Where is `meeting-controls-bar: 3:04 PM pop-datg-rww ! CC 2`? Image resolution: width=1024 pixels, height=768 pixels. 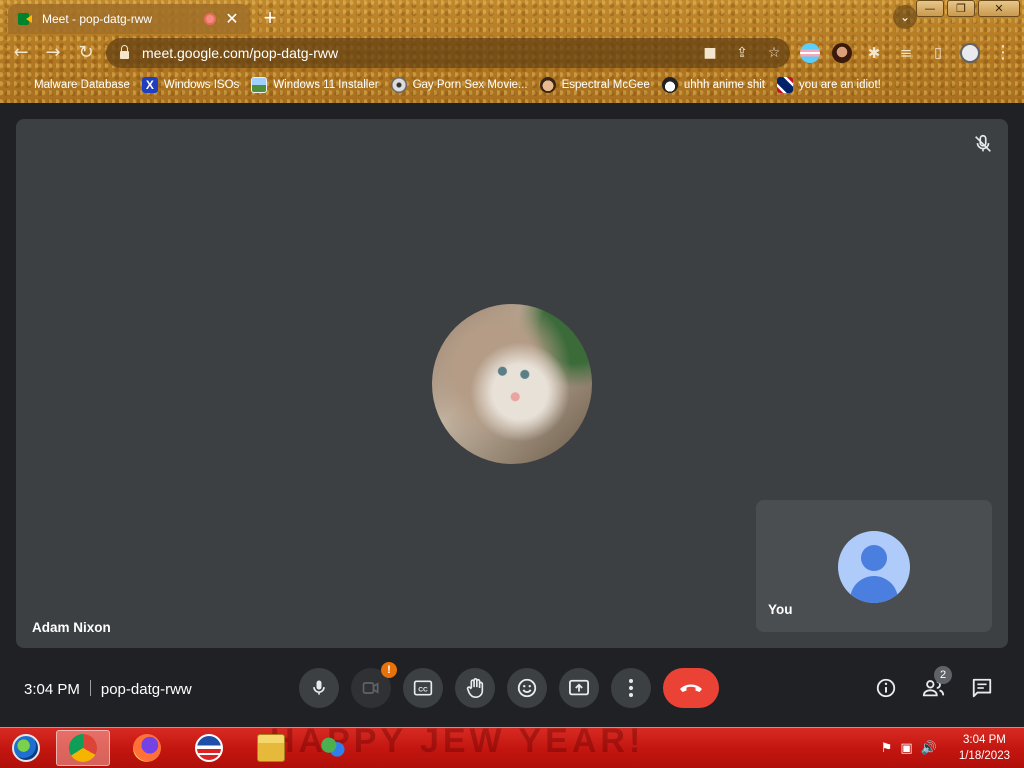
meeting-controls-bar: 3:04 PM pop-datg-rww ! CC 2 is located at coordinates (512, 687).